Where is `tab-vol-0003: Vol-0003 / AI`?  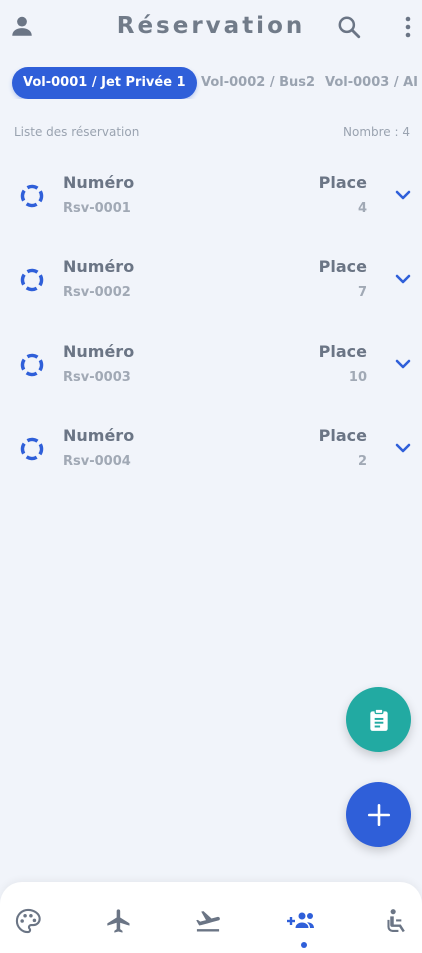
tab-vol-0003: Vol-0003 / AI is located at coordinates (371, 83).